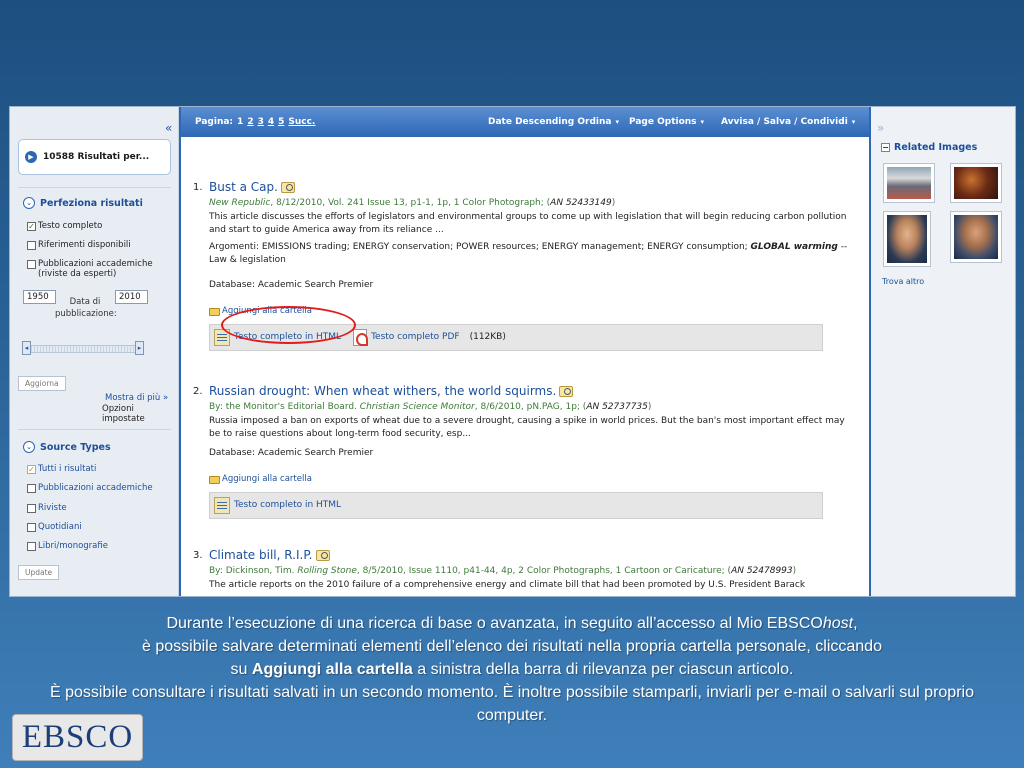 The image size is (1024, 768). I want to click on refine-option-references: Riferimenti disponibili, so click(101, 245).